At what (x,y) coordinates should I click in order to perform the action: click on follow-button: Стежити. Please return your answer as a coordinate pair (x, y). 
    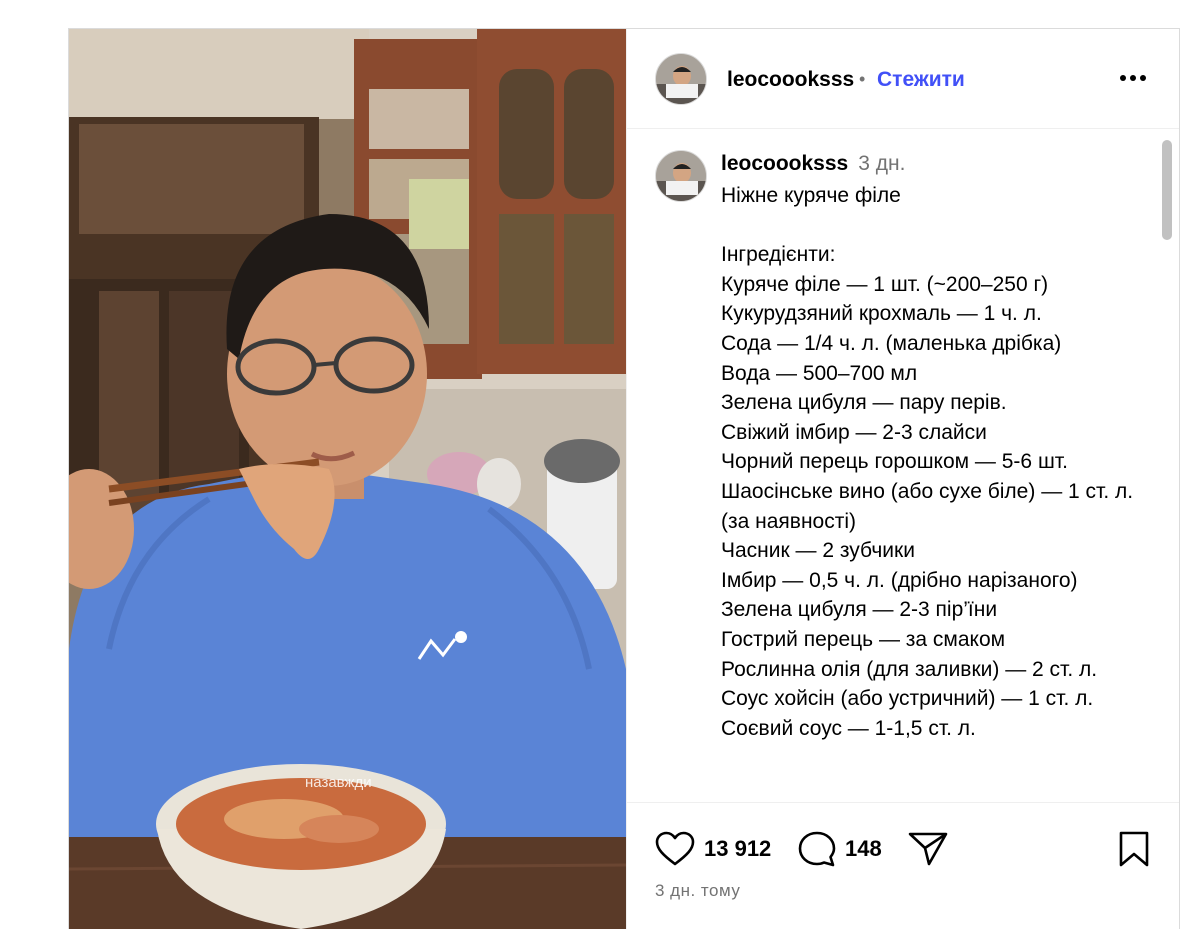
    Looking at the image, I should click on (921, 80).